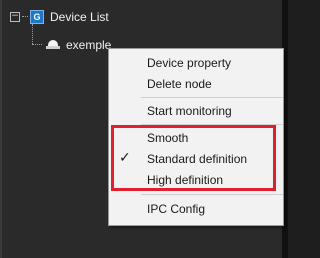  Describe the element at coordinates (179, 84) in the screenshot. I see `menu-item-label: Delete node` at that location.